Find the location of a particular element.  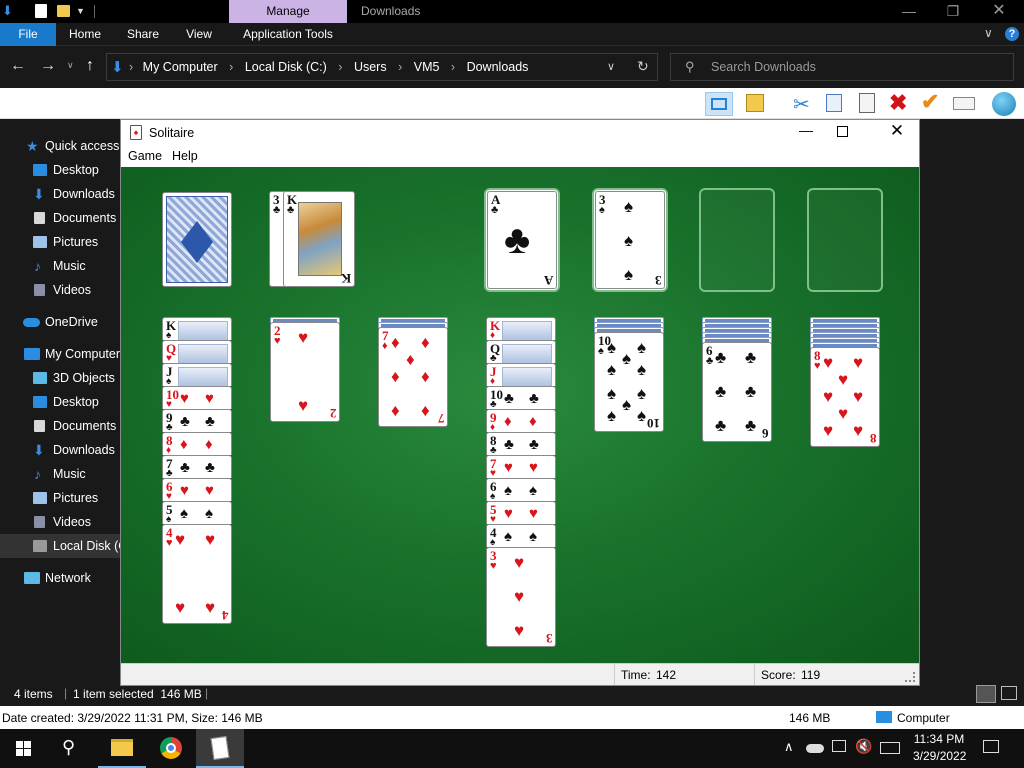

nav-pictures: Pictures is located at coordinates (60, 242).